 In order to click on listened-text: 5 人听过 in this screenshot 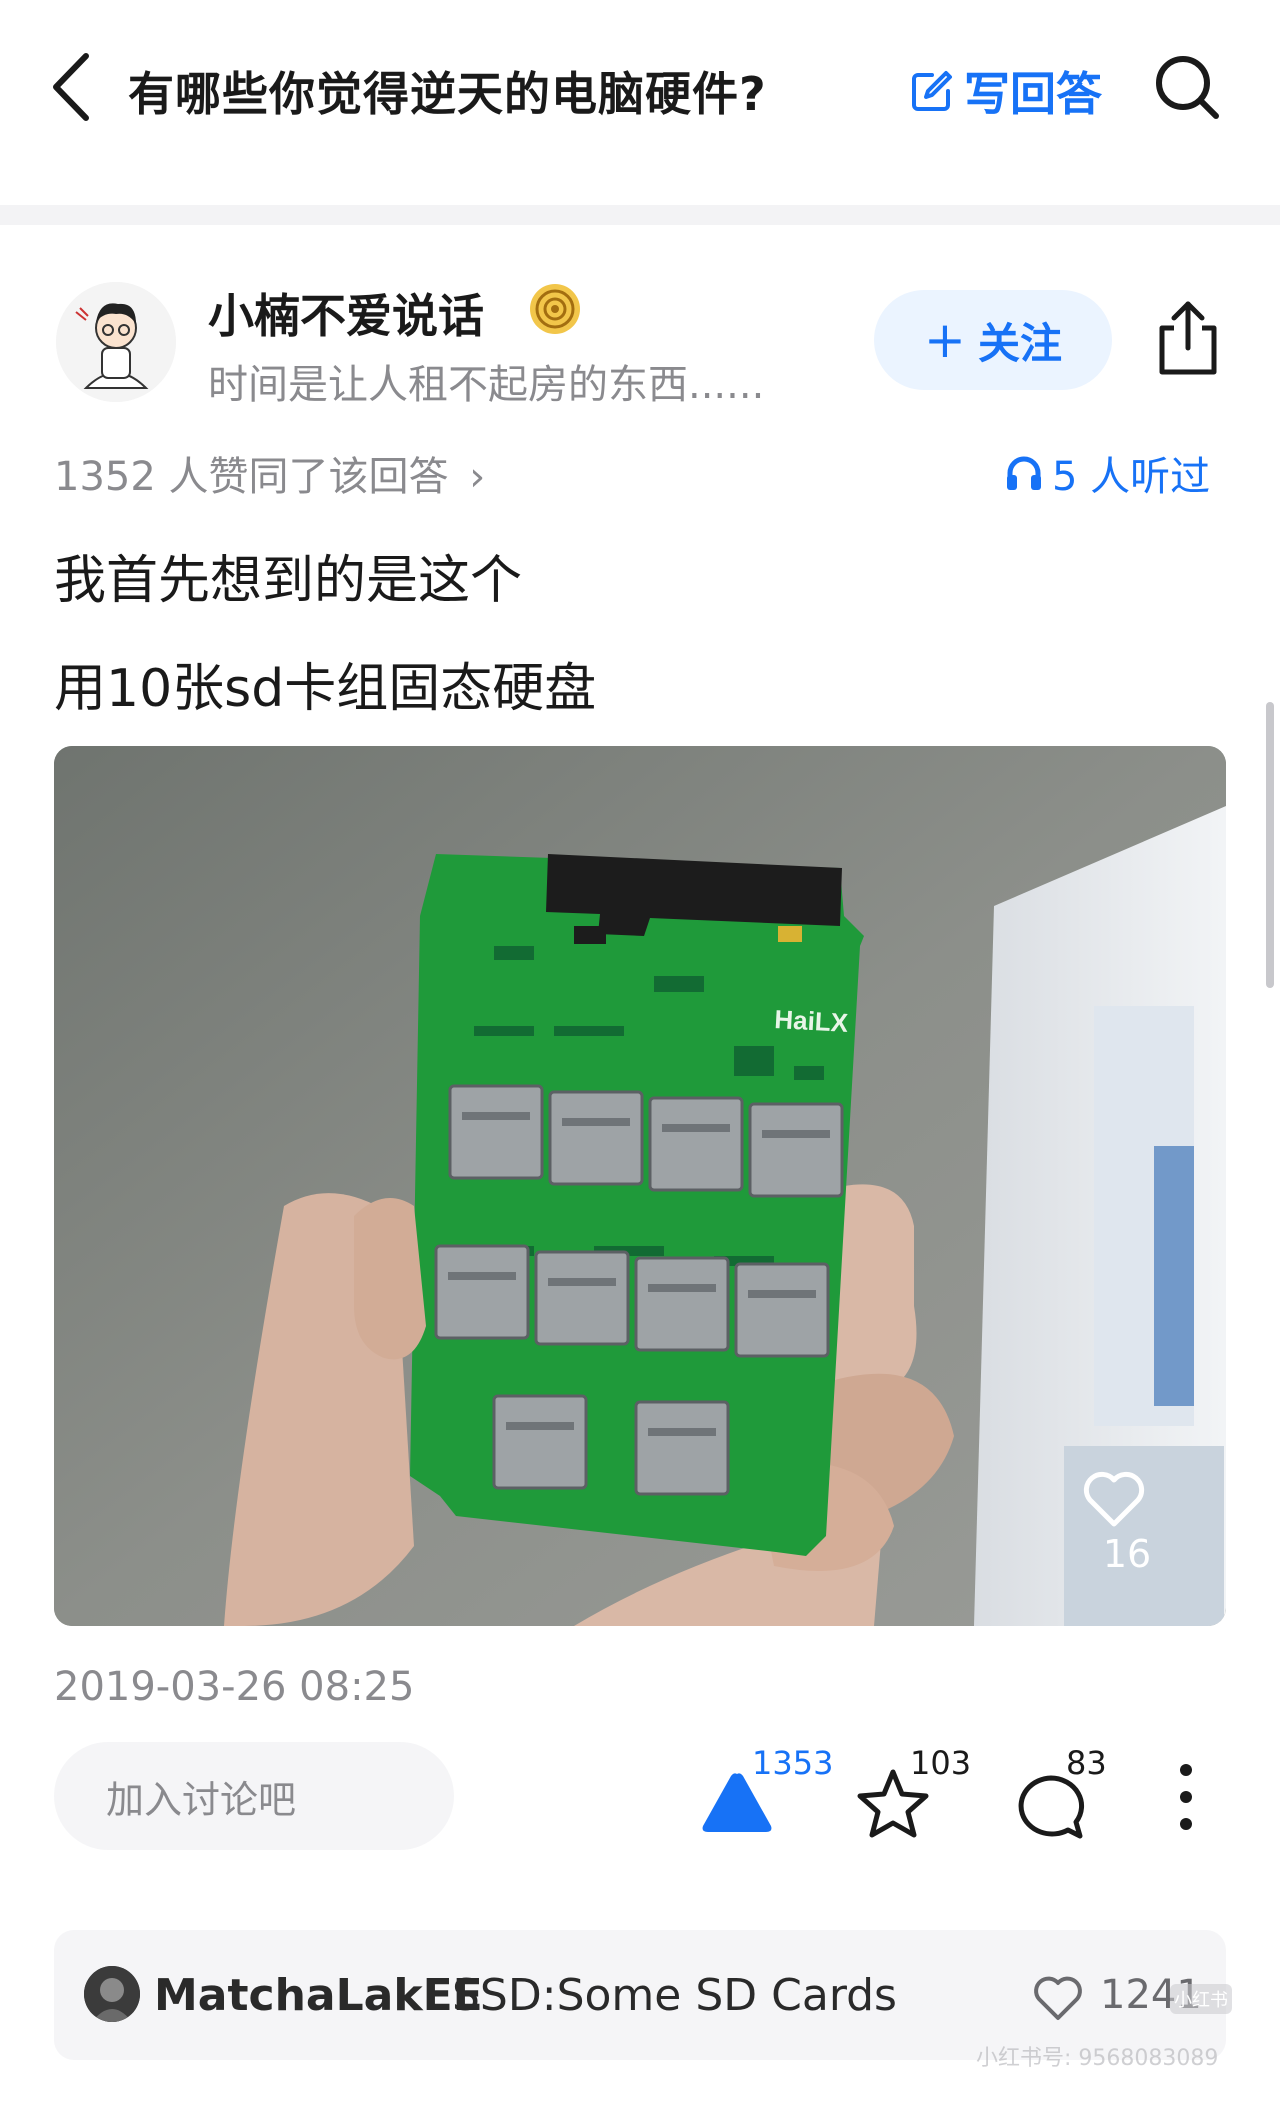, I will do `click(1131, 477)`.